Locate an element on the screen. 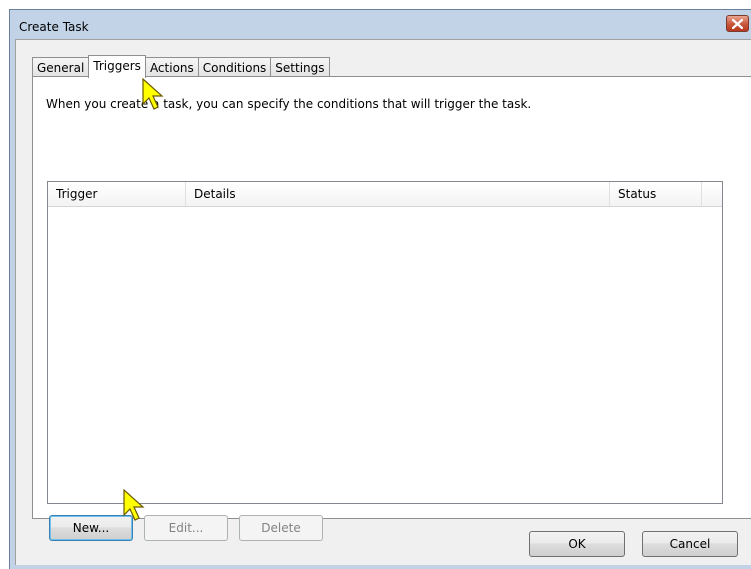 Image resolution: width=751 pixels, height=569 pixels. column-header-filler is located at coordinates (712, 194).